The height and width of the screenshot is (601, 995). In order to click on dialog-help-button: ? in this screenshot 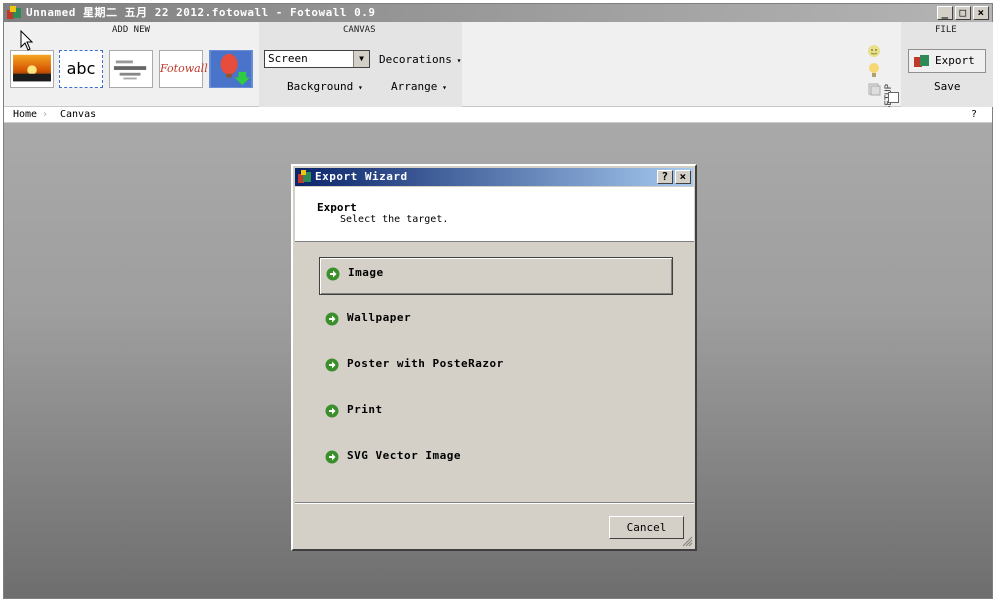, I will do `click(665, 177)`.